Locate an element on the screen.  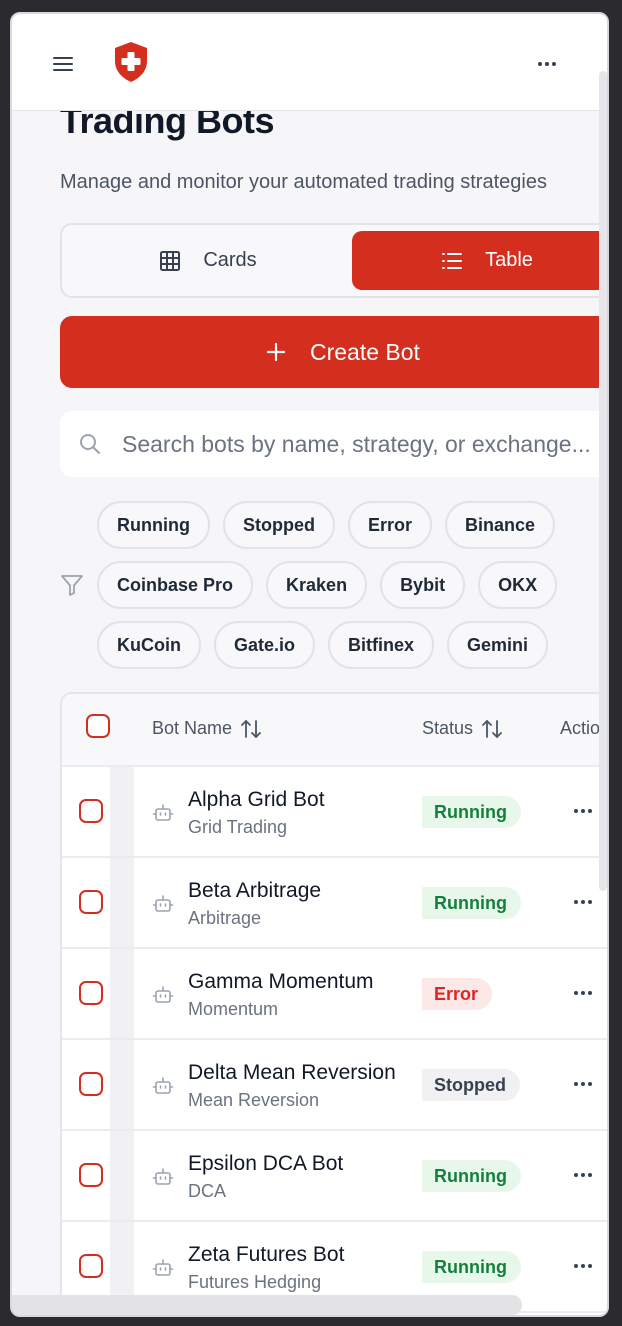
bot-strategy: Arbitrage is located at coordinates (225, 918).